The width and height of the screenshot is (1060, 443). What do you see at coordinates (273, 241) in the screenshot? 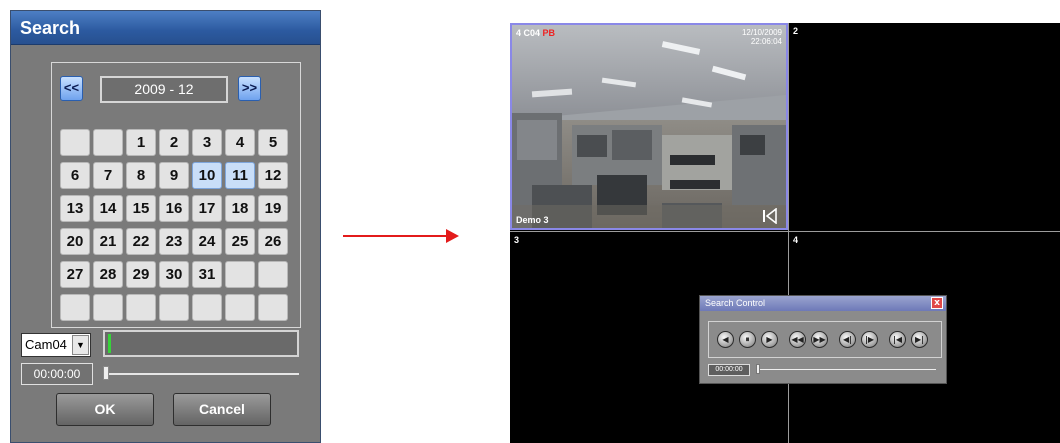
I see `calendar-day: 26` at bounding box center [273, 241].